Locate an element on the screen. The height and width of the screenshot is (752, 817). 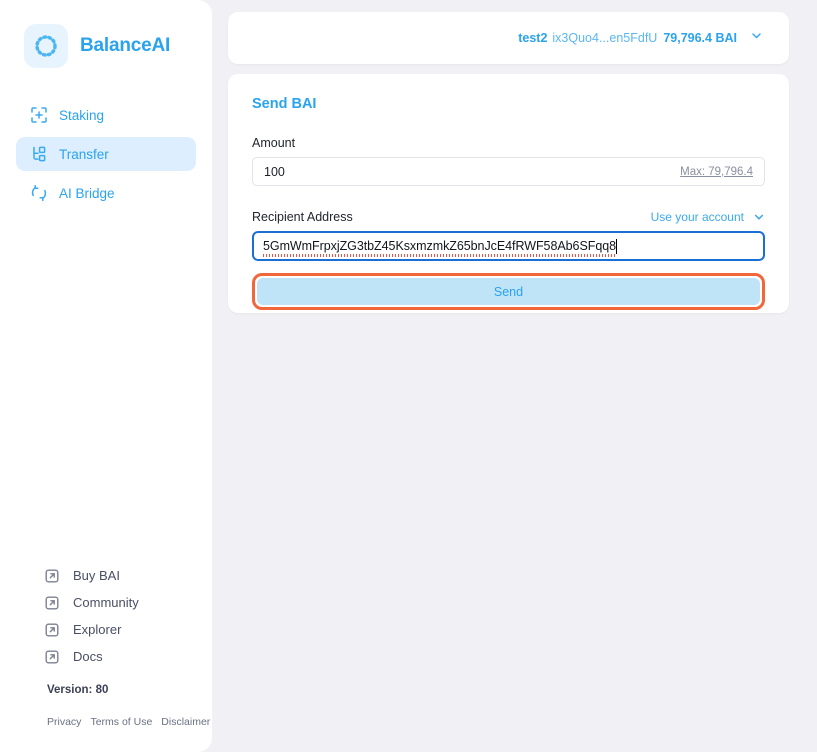
brand-name: BalanceAI is located at coordinates (125, 45).